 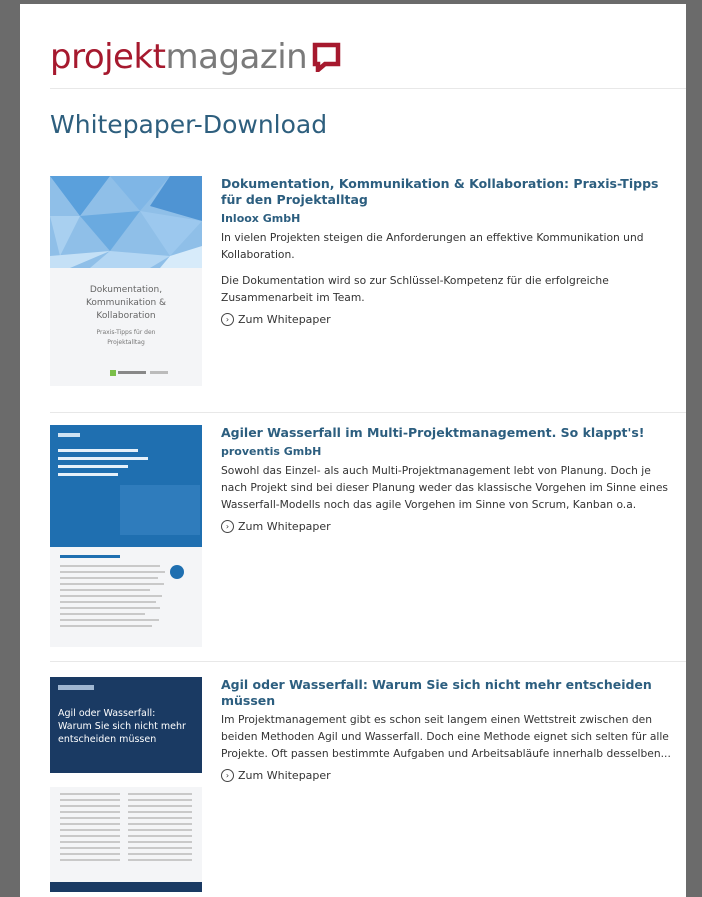 What do you see at coordinates (271, 451) in the screenshot?
I see `whitepaper-company: proventis GmbH` at bounding box center [271, 451].